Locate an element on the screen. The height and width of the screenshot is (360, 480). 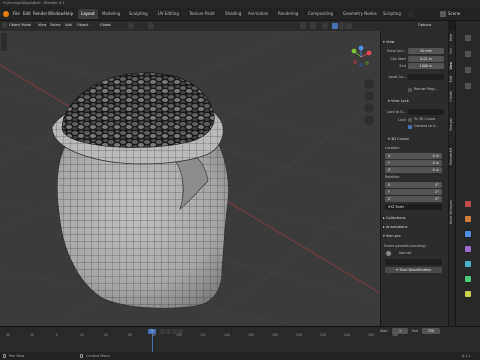
cursor-location-x: X 0 m is located at coordinates (413, 156).